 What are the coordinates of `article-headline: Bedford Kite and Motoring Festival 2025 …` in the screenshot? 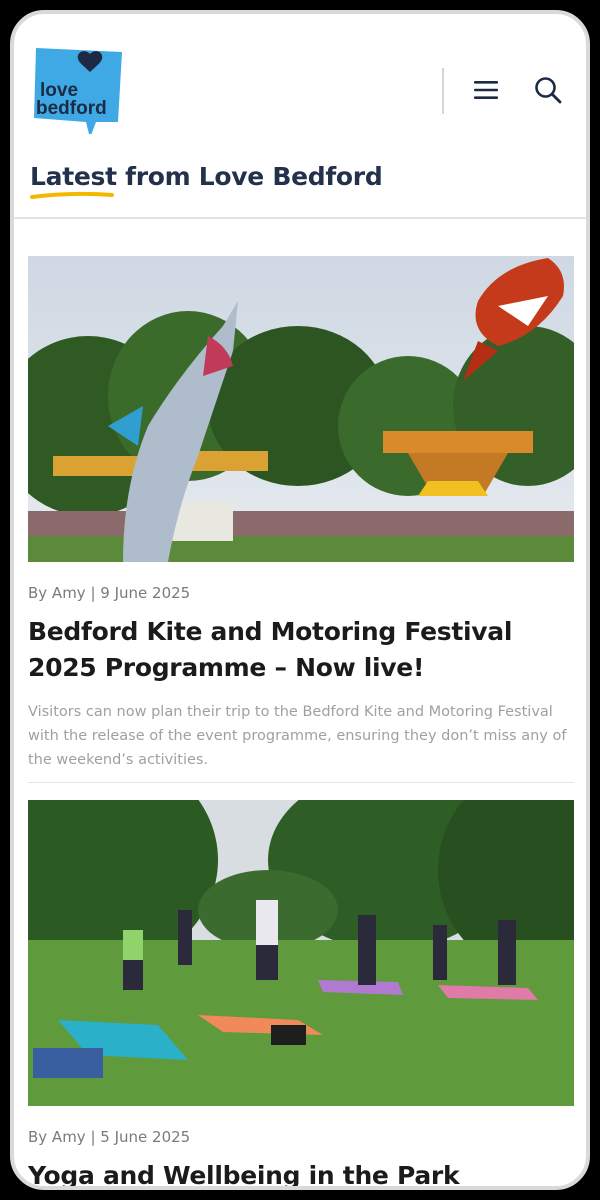 It's located at (301, 650).